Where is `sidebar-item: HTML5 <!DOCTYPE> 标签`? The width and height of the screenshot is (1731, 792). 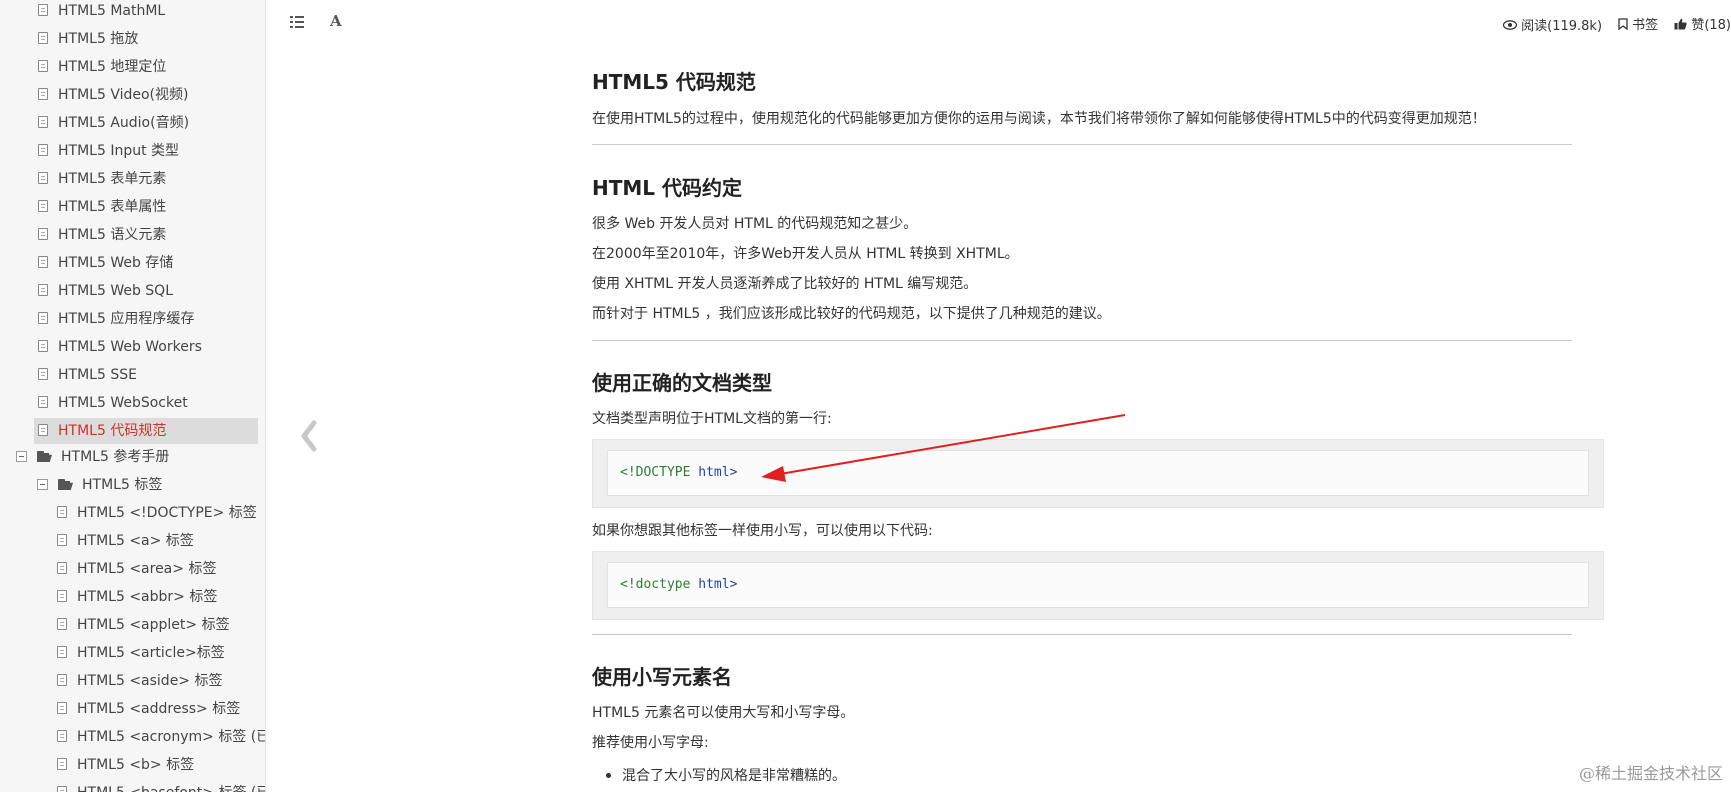
sidebar-item: HTML5 <!DOCTYPE> 标签 is located at coordinates (161, 513).